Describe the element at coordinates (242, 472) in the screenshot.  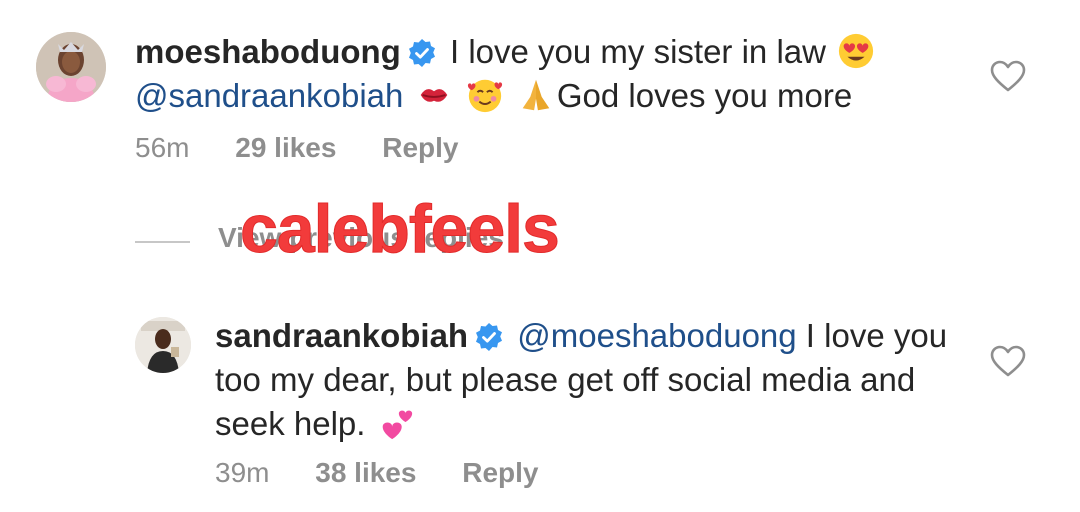
I see `comment-time: 39m` at that location.